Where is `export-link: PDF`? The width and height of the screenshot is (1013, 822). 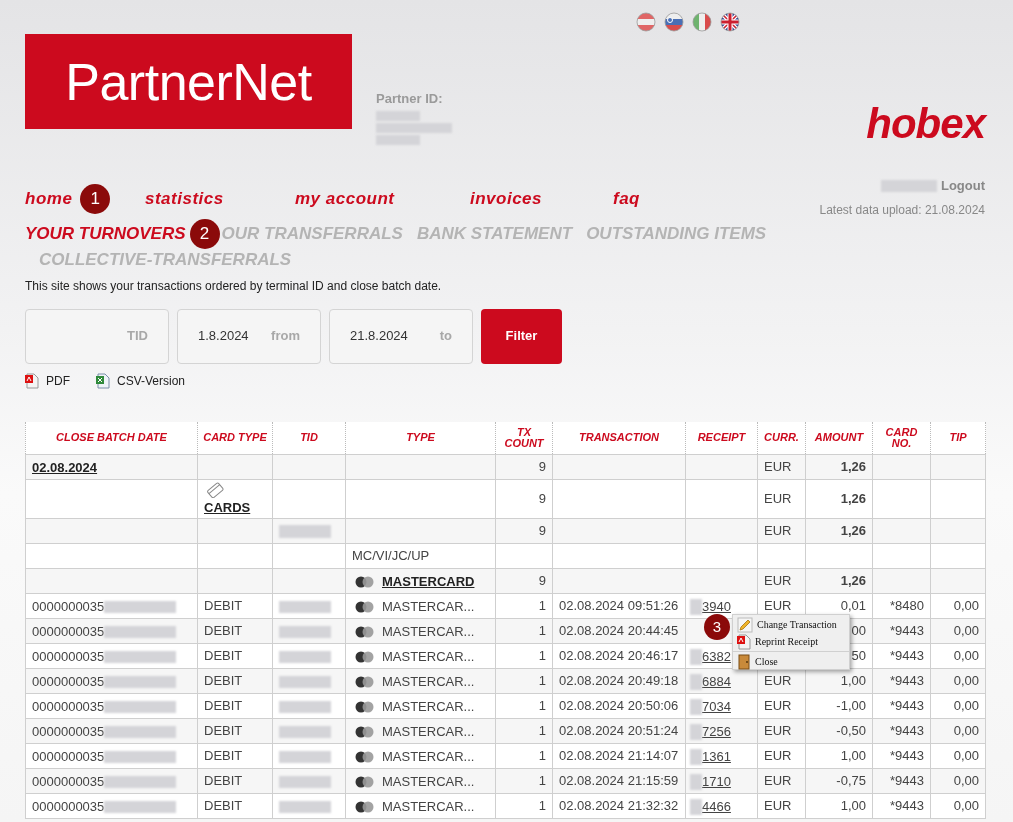 export-link: PDF is located at coordinates (47, 380).